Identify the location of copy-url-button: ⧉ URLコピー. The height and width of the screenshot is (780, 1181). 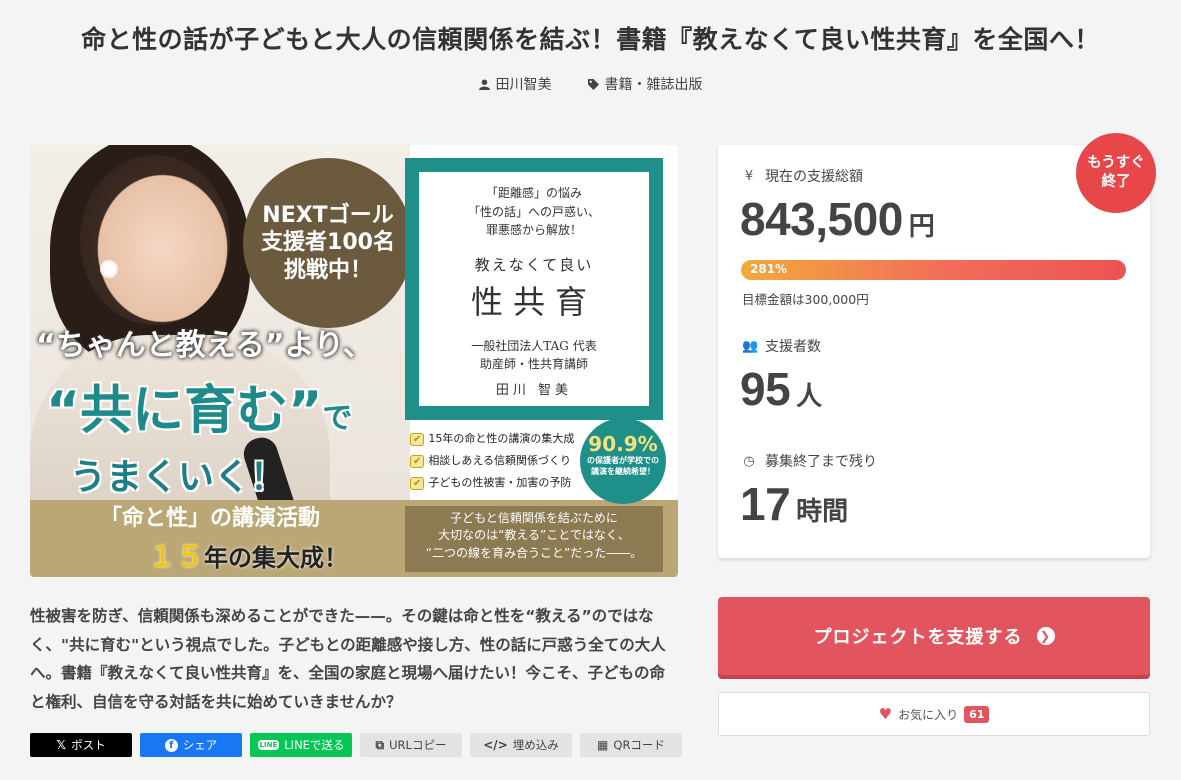
(411, 745).